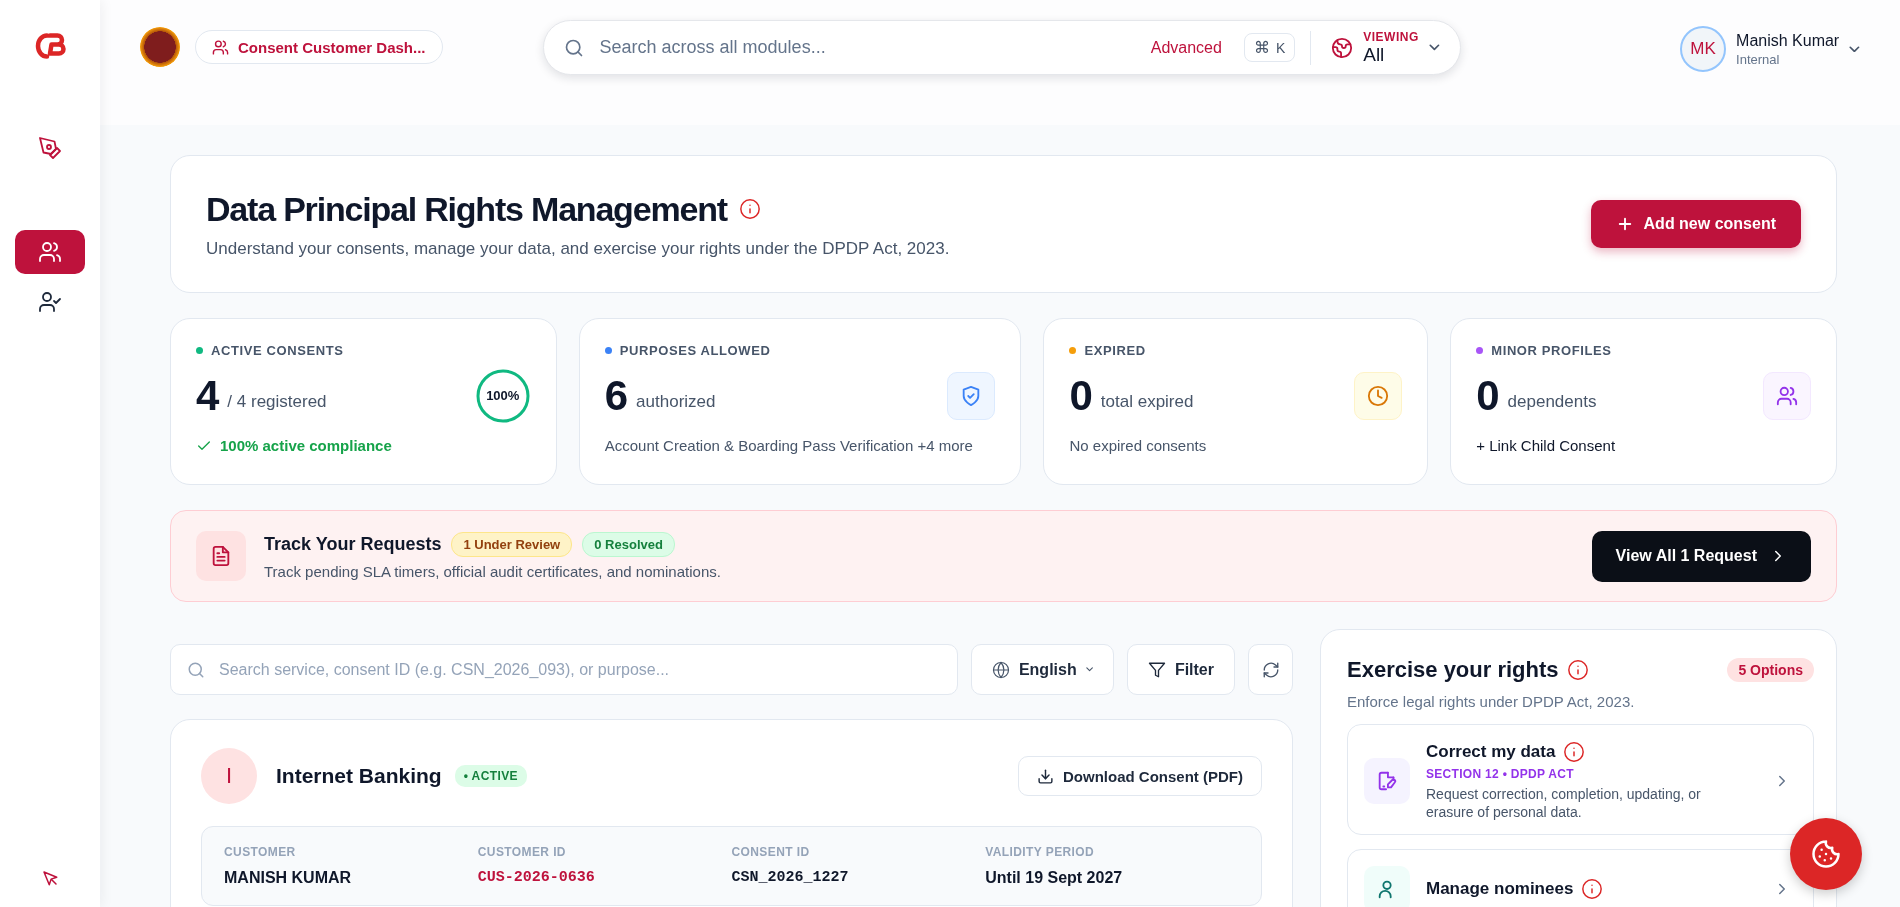 Image resolution: width=1900 pixels, height=907 pixels. Describe the element at coordinates (359, 776) in the screenshot. I see `service-name: Internet Banking` at that location.